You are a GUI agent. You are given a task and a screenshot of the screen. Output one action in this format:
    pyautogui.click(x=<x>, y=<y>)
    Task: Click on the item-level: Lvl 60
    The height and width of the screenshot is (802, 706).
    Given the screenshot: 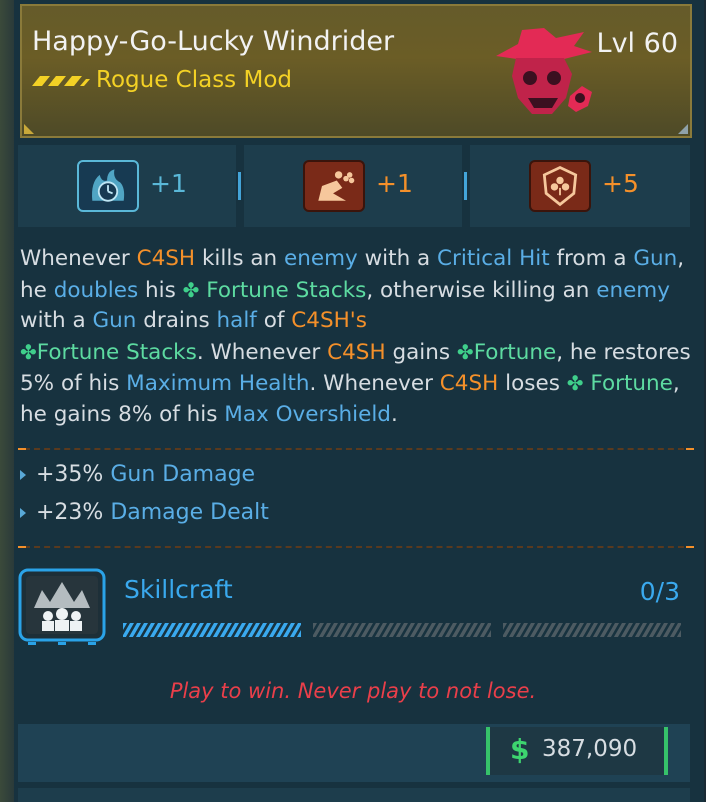 What is the action you would take?
    pyautogui.click(x=637, y=43)
    